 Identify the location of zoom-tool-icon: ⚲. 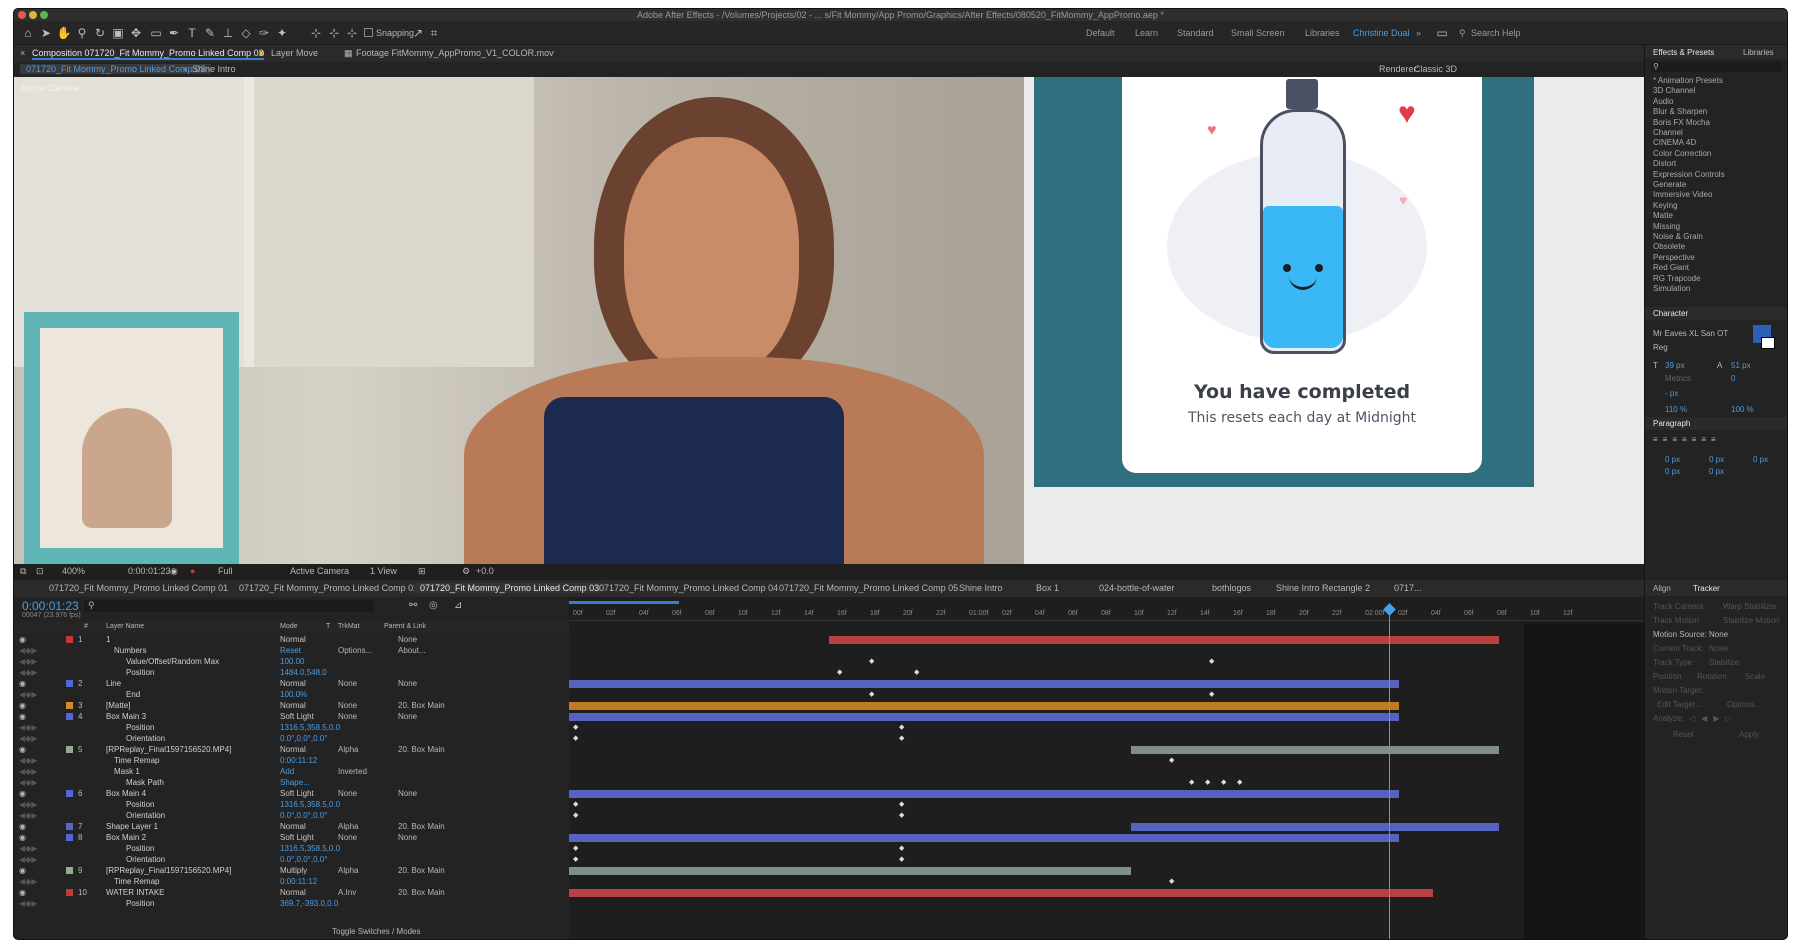
(82, 33).